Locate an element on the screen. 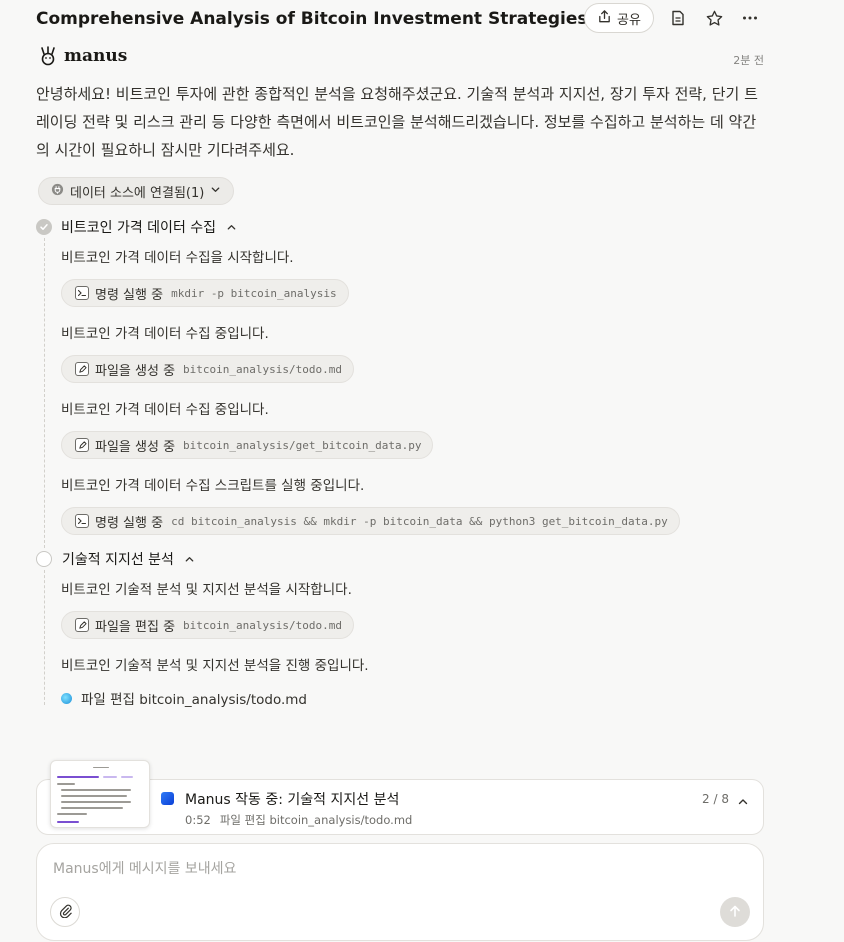 The width and height of the screenshot is (844, 942). attach-button is located at coordinates (65, 912).